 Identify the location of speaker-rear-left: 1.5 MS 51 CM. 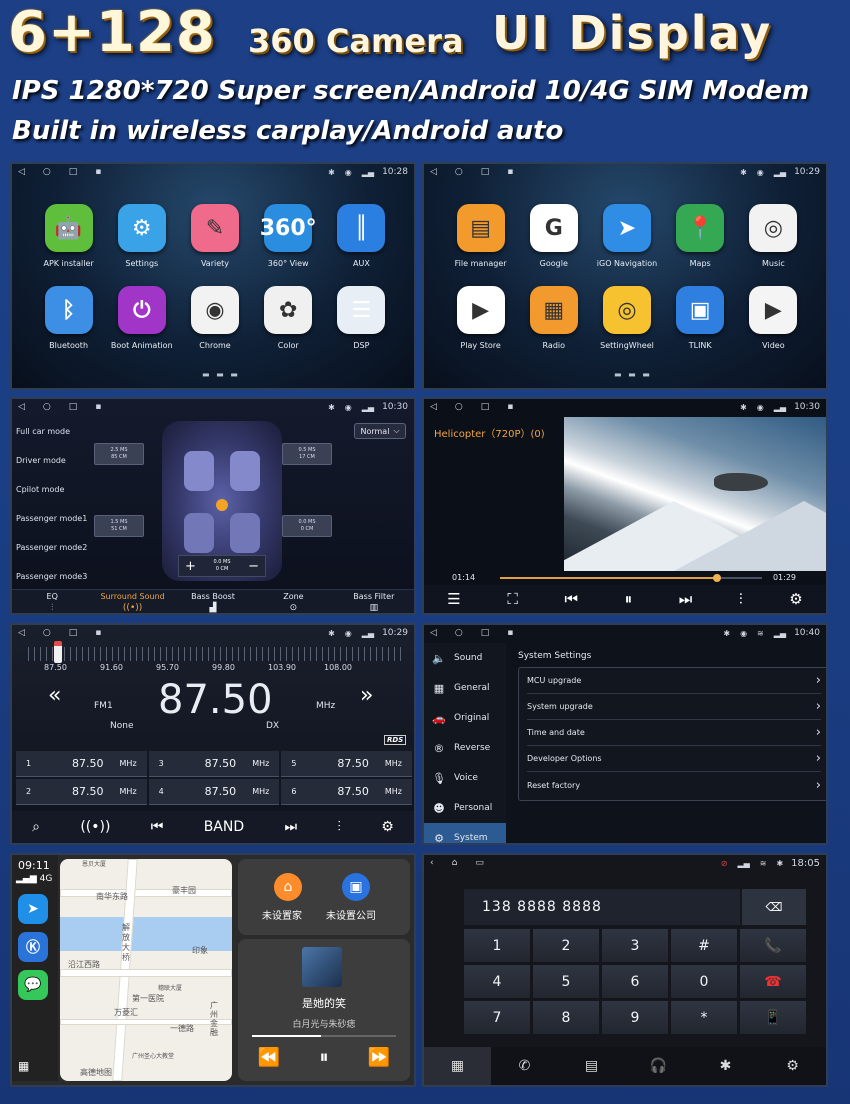
(119, 526).